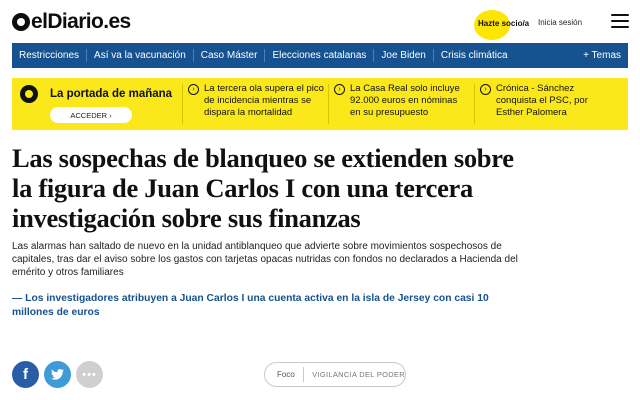  What do you see at coordinates (474, 55) in the screenshot?
I see `nav-item-crisis-climatica: Crisis climática` at bounding box center [474, 55].